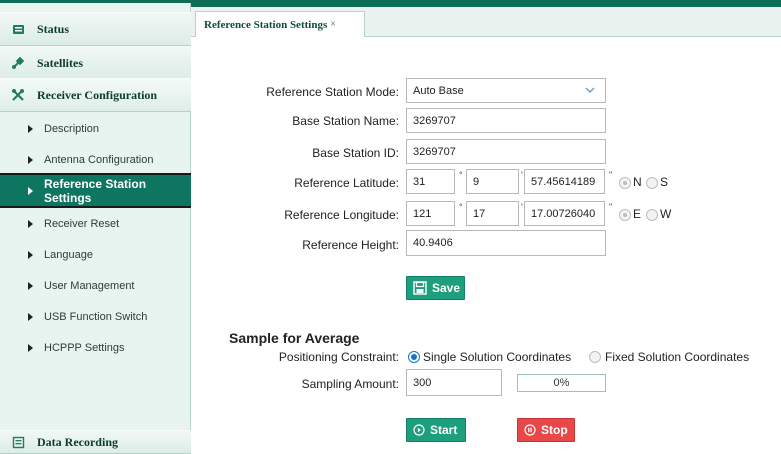 The image size is (781, 454). What do you see at coordinates (506, 243) in the screenshot?
I see `height-field` at bounding box center [506, 243].